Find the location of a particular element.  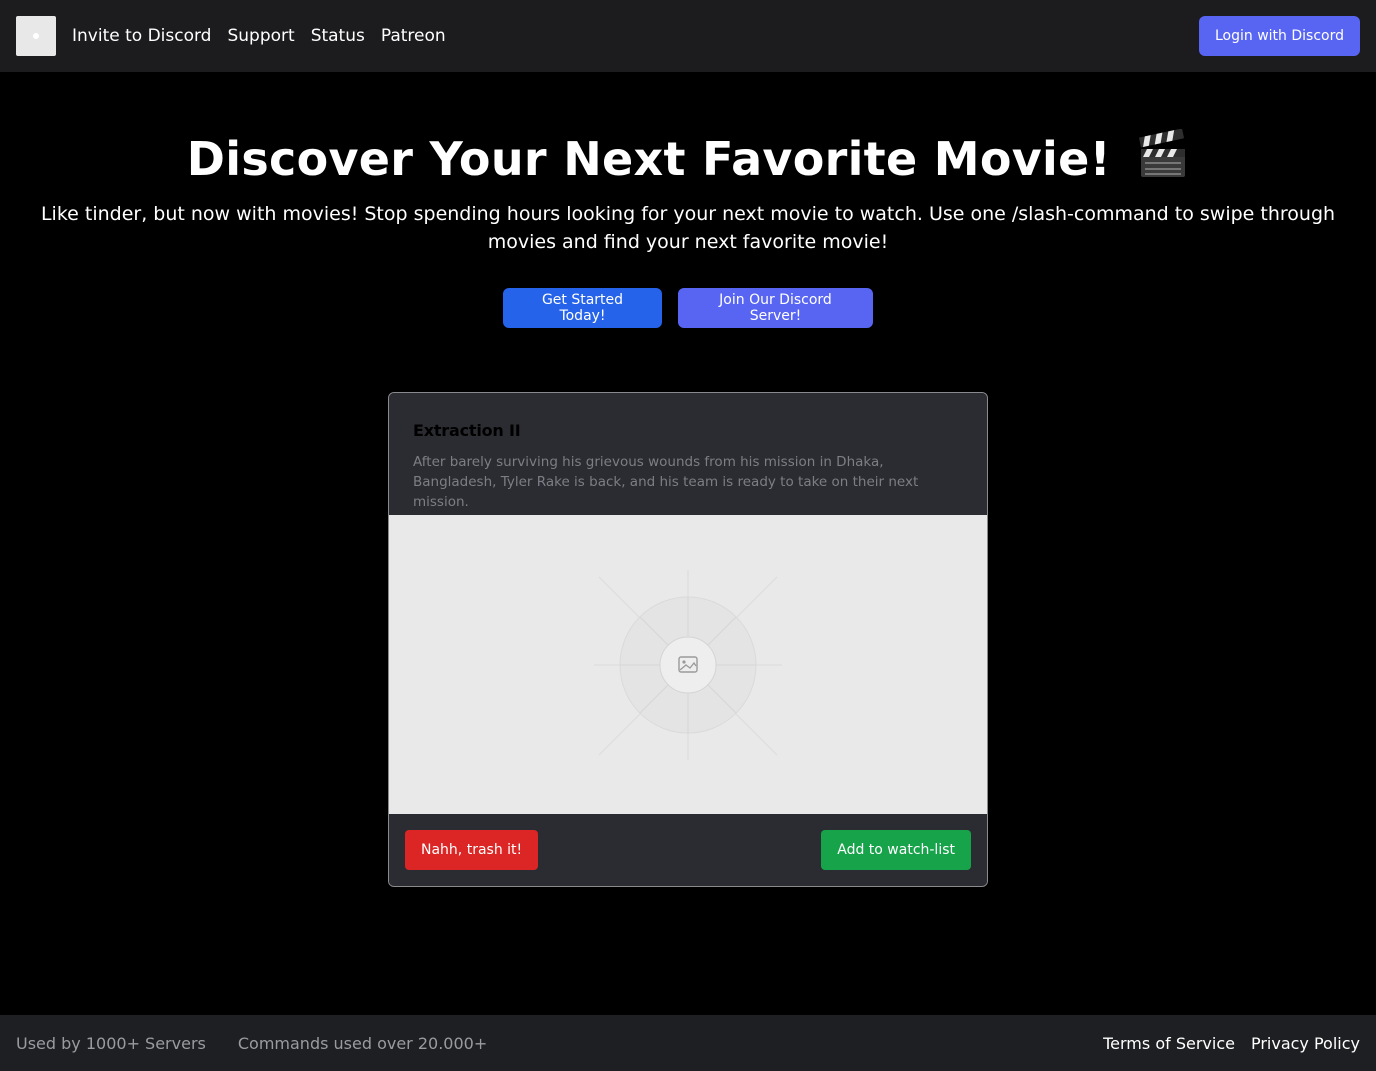

get-started-button: Get Started Today! is located at coordinates (582, 308).